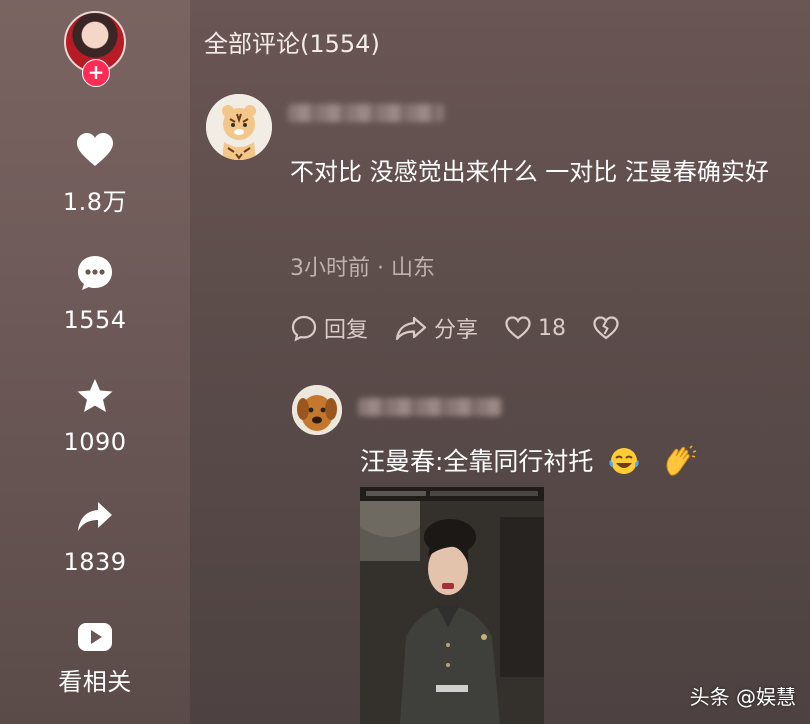  Describe the element at coordinates (430, 407) in the screenshot. I see `reply-name-blurred` at that location.